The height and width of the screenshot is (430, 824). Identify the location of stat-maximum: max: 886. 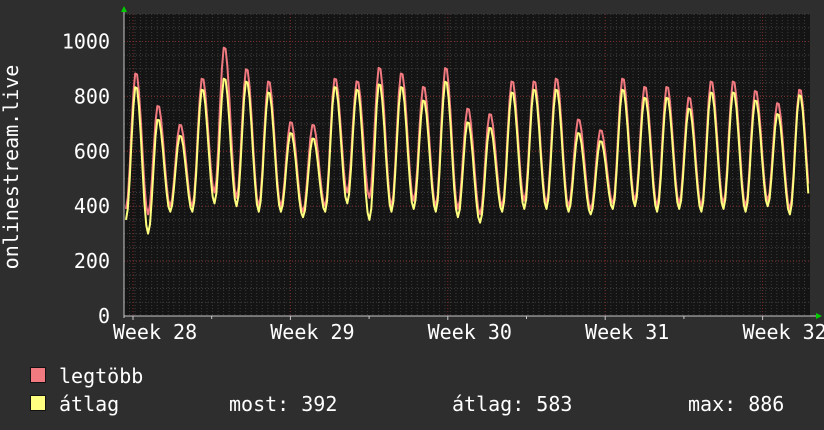
(736, 404).